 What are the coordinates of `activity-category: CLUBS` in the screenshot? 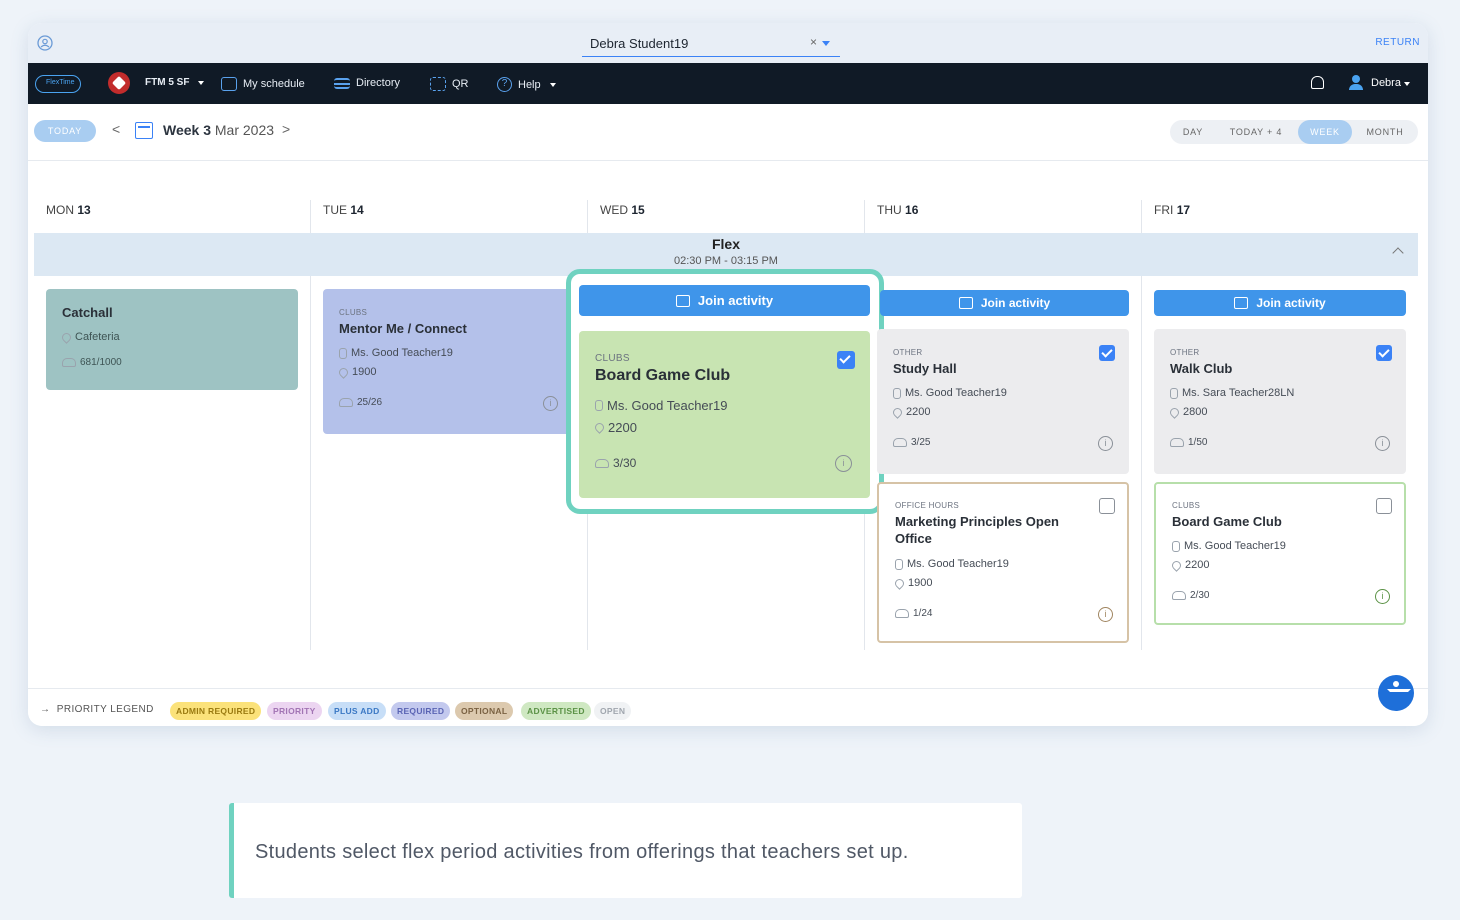 It's located at (353, 312).